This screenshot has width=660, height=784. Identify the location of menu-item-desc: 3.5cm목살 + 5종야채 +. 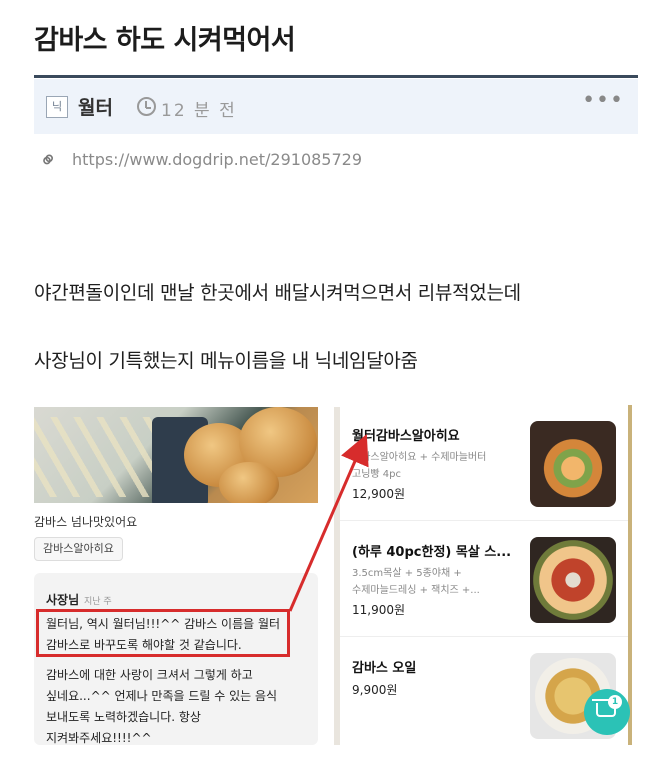
(407, 573).